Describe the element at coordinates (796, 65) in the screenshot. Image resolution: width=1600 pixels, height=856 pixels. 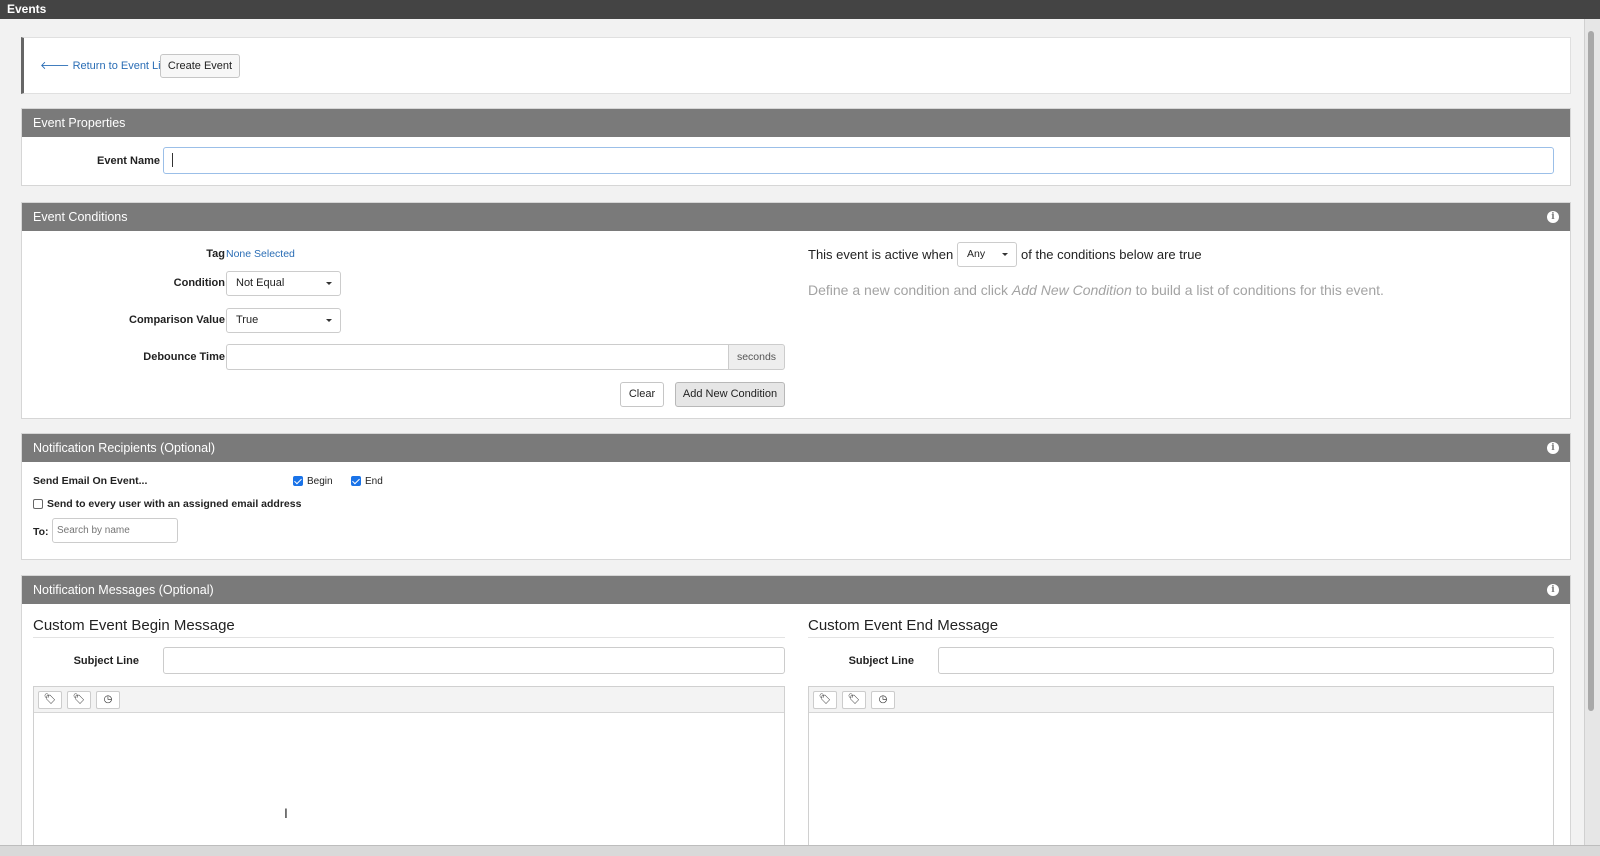
I see `toolbar: 🡐 Return to Event List Create Event` at that location.